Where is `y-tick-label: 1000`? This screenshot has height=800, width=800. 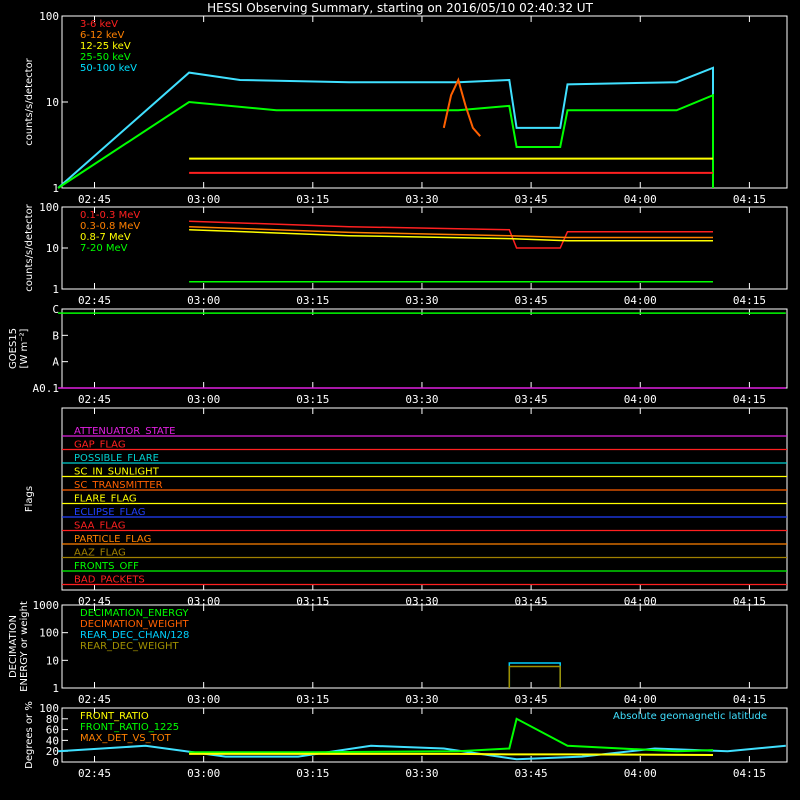 y-tick-label: 1000 is located at coordinates (46, 605).